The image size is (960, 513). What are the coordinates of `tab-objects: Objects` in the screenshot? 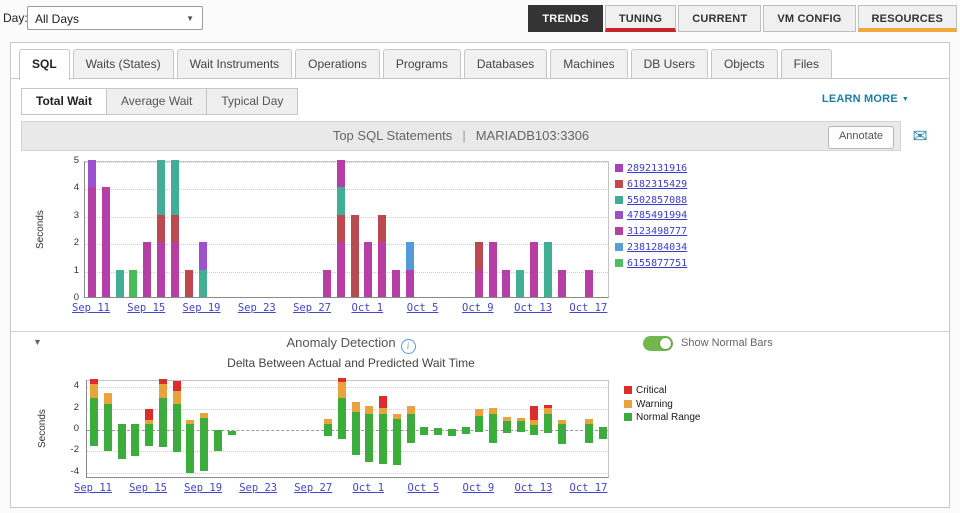 It's located at (744, 63).